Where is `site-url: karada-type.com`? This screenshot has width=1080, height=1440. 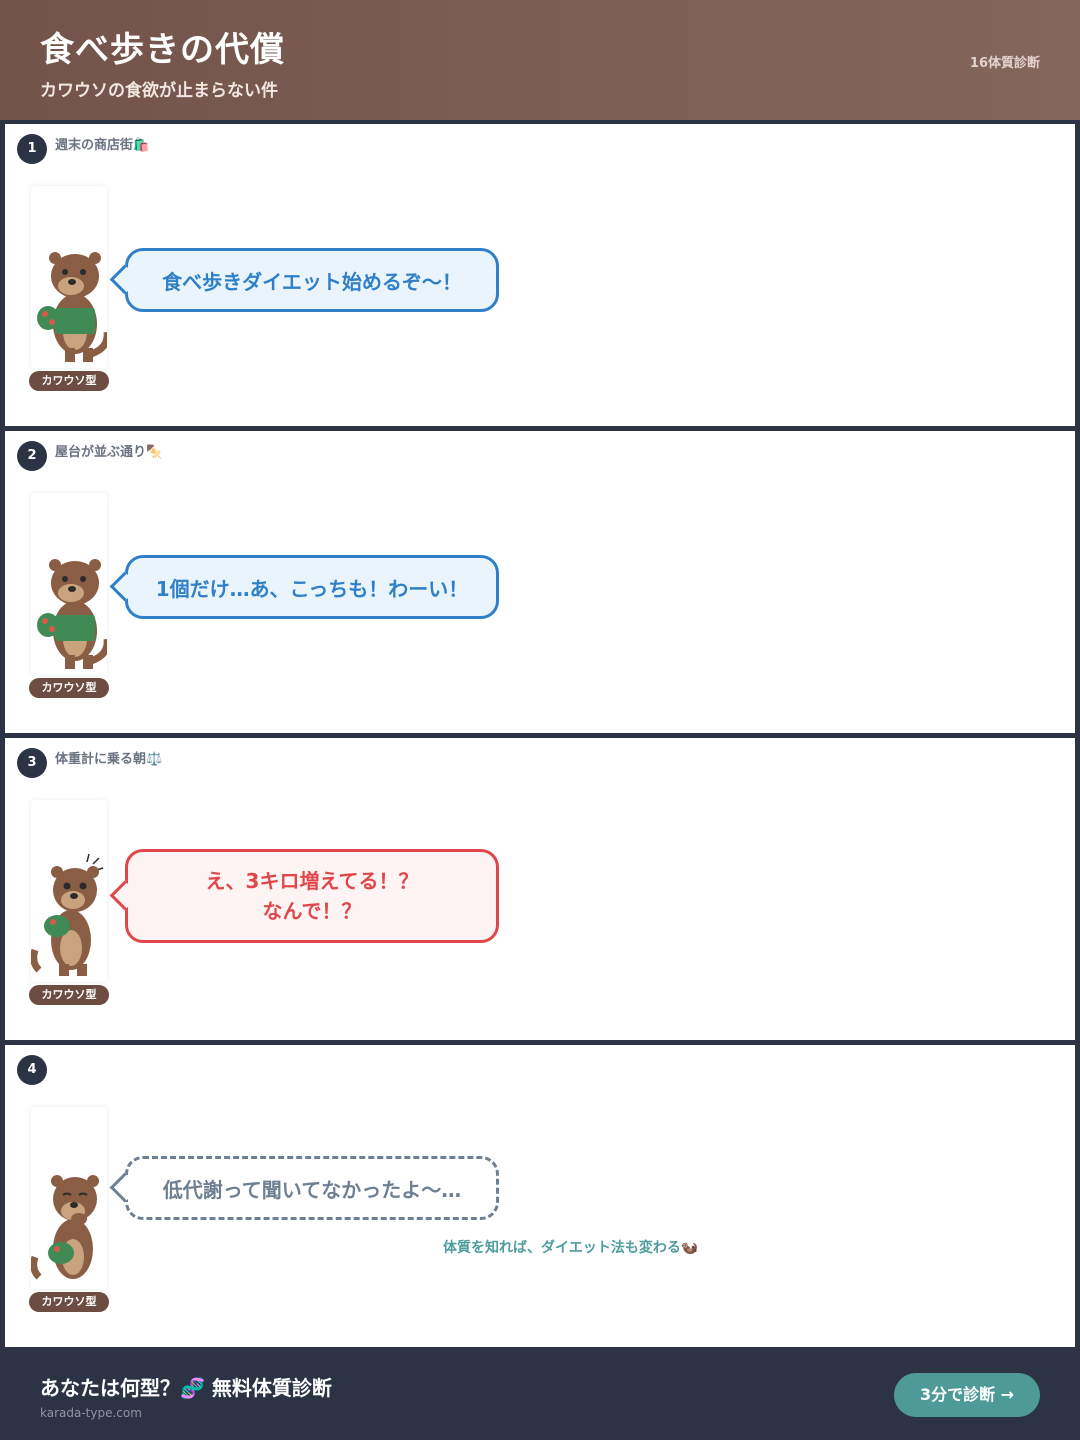 site-url: karada-type.com is located at coordinates (91, 1413).